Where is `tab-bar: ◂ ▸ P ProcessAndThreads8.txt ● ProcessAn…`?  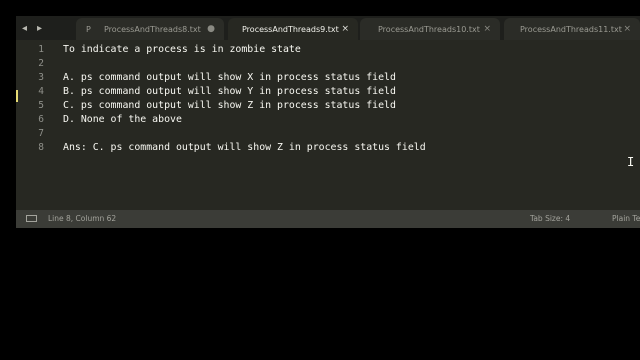 tab-bar: ◂ ▸ P ProcessAndThreads8.txt ● ProcessAn… is located at coordinates (328, 28).